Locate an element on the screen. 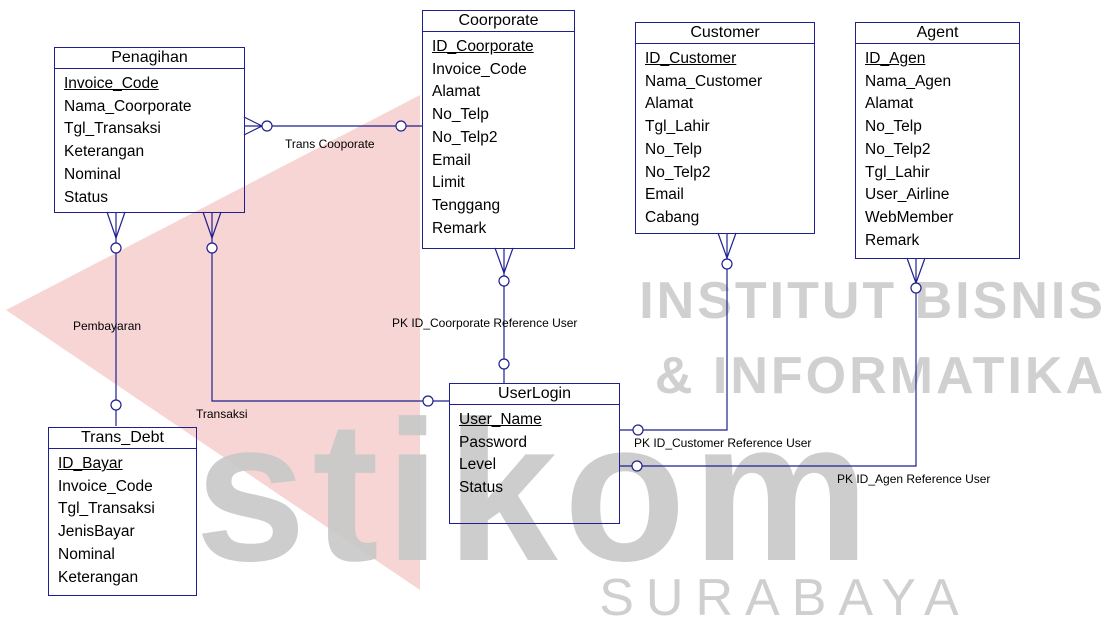 This screenshot has height=626, width=1109. entity-userlogin-title: UserLogin is located at coordinates (534, 394).